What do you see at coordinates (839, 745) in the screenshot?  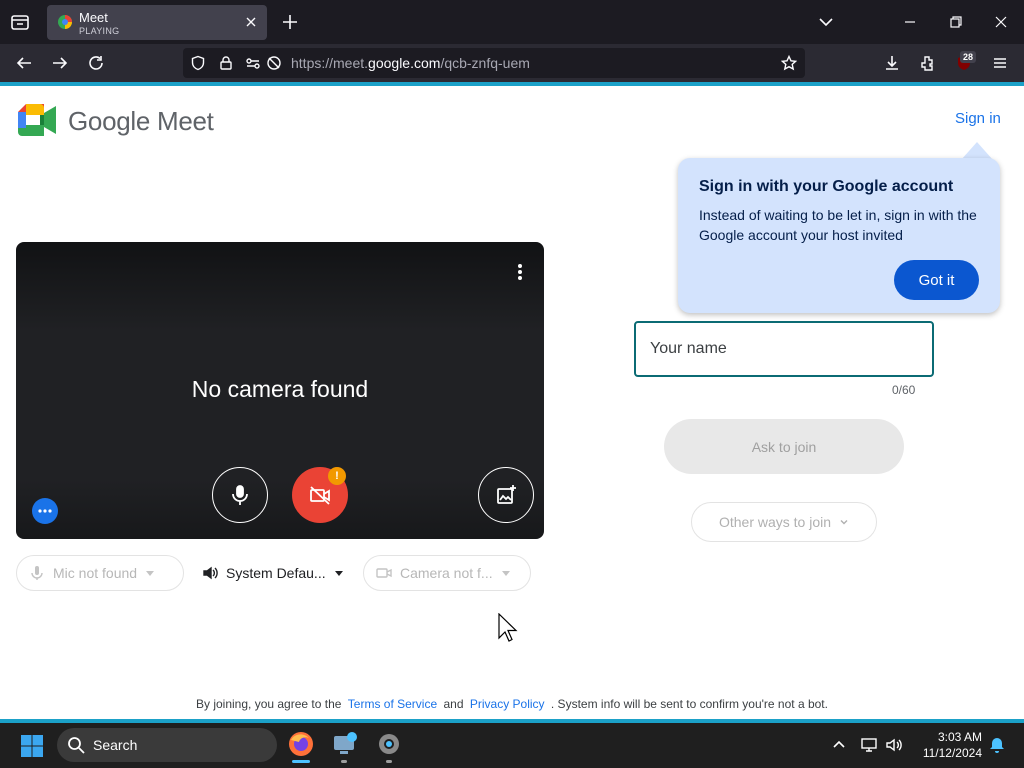 I see `chevron-up-icon` at bounding box center [839, 745].